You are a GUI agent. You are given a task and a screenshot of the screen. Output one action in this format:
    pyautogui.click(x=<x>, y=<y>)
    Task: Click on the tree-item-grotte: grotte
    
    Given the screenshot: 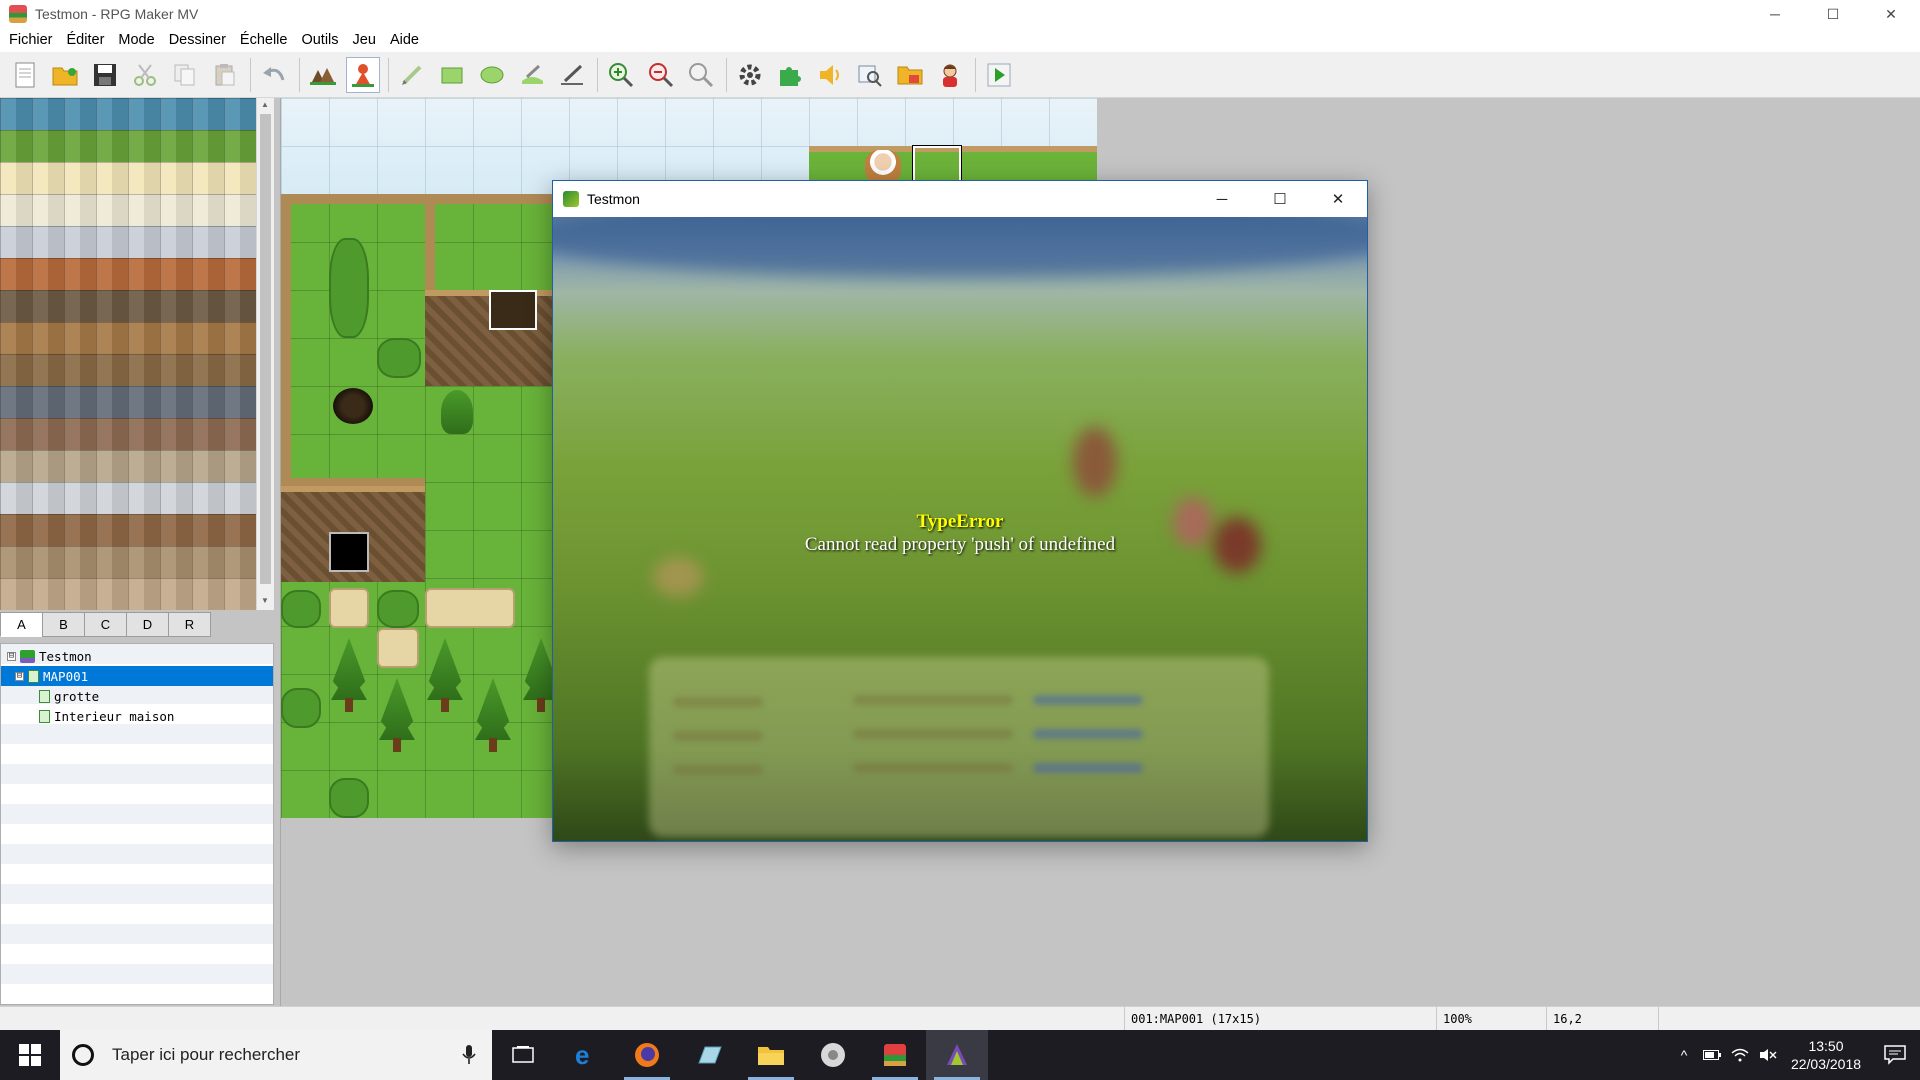 What is the action you would take?
    pyautogui.click(x=137, y=696)
    